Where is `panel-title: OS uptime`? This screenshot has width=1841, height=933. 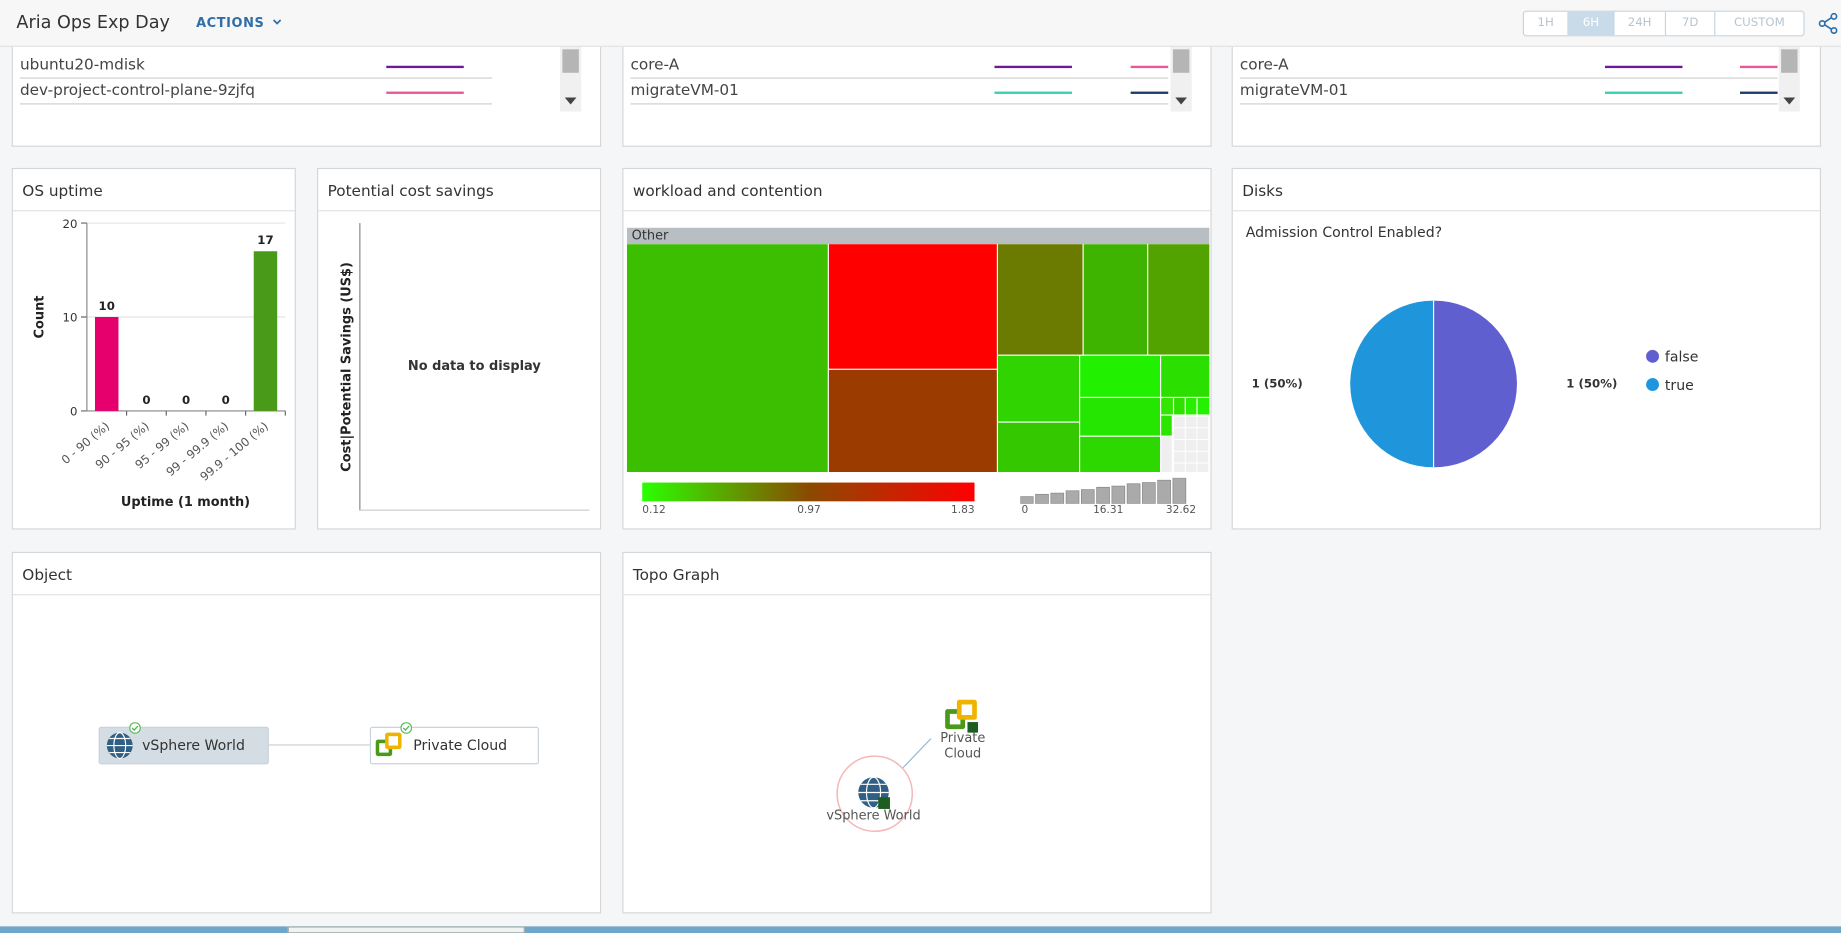 panel-title: OS uptime is located at coordinates (153, 190).